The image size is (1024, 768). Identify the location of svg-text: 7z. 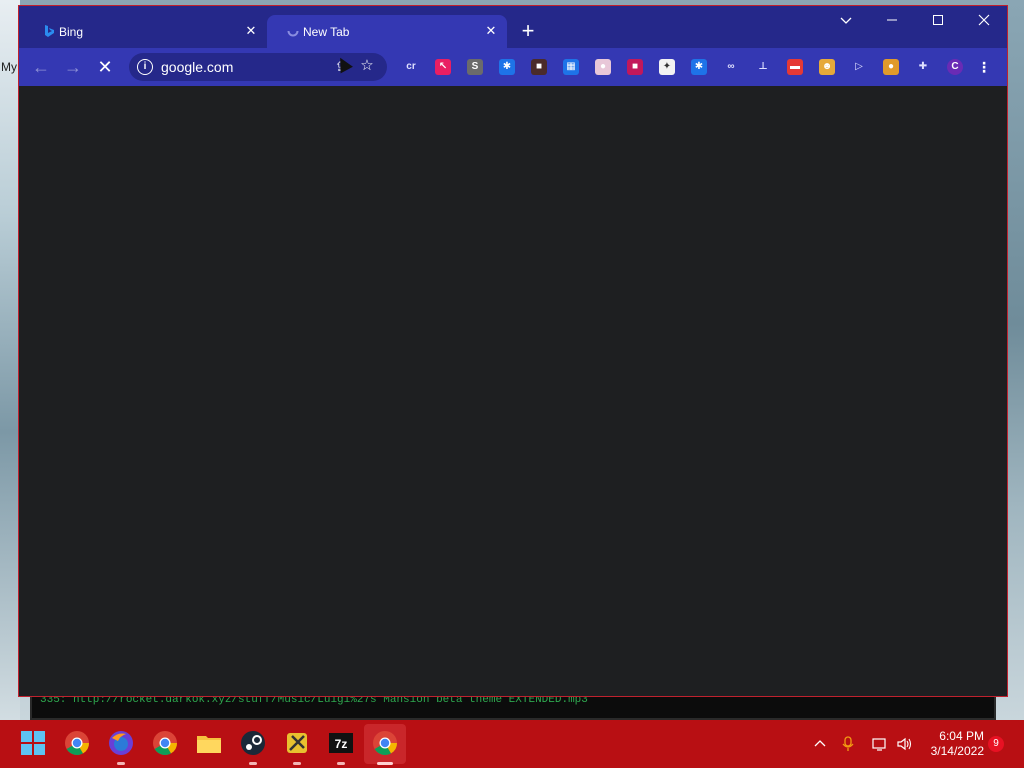
(341, 744).